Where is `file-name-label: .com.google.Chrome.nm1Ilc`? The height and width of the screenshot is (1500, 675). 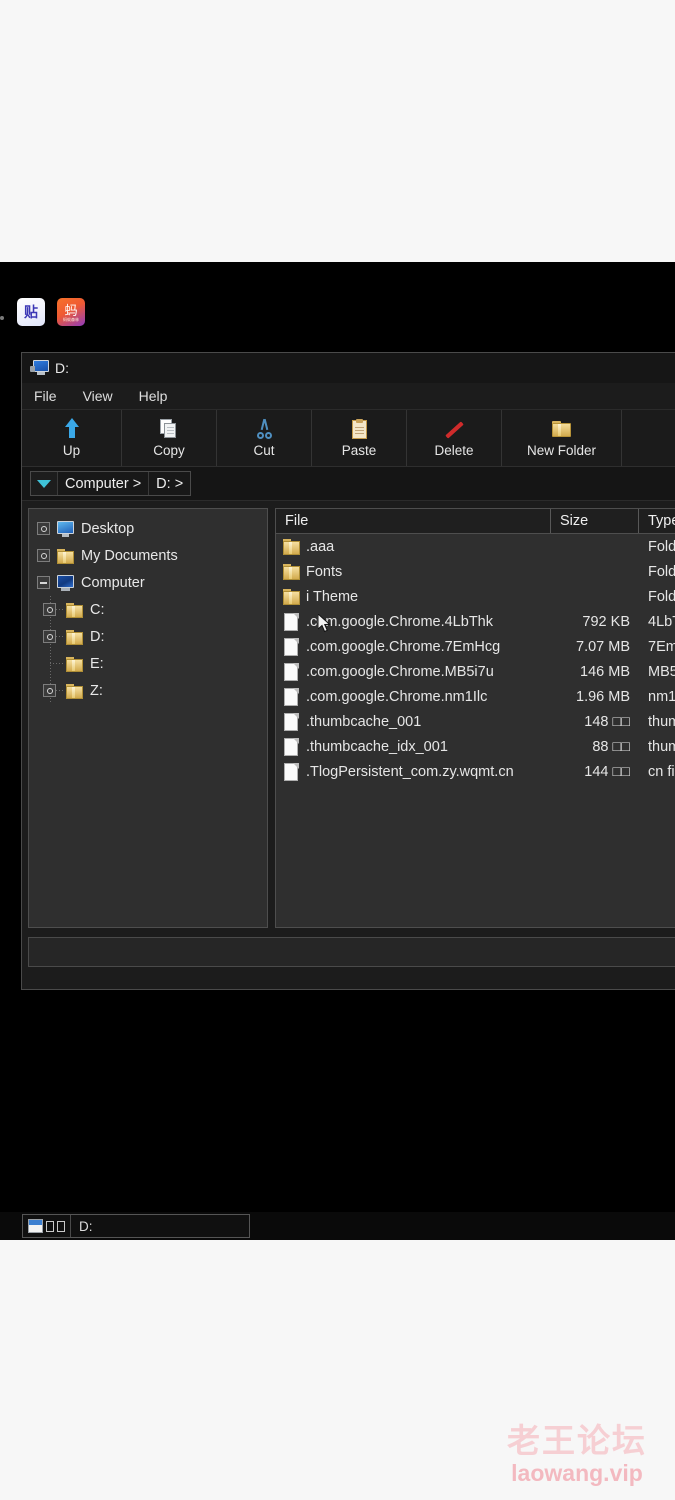 file-name-label: .com.google.Chrome.nm1Ilc is located at coordinates (397, 696).